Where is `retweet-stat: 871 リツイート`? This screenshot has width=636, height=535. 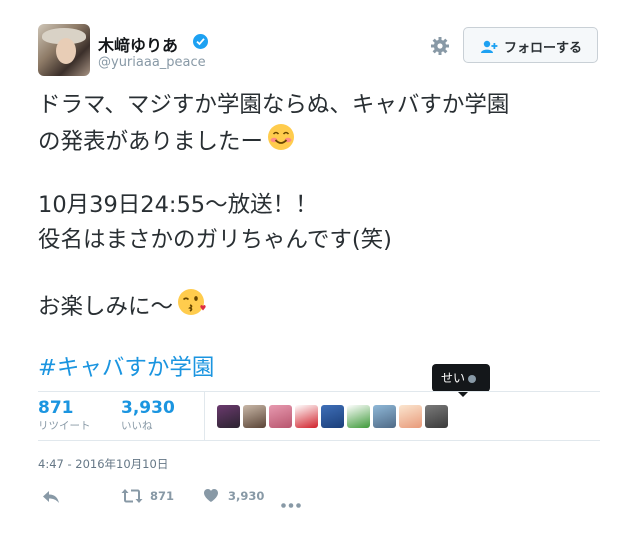
retweet-stat: 871 リツイート is located at coordinates (64, 415).